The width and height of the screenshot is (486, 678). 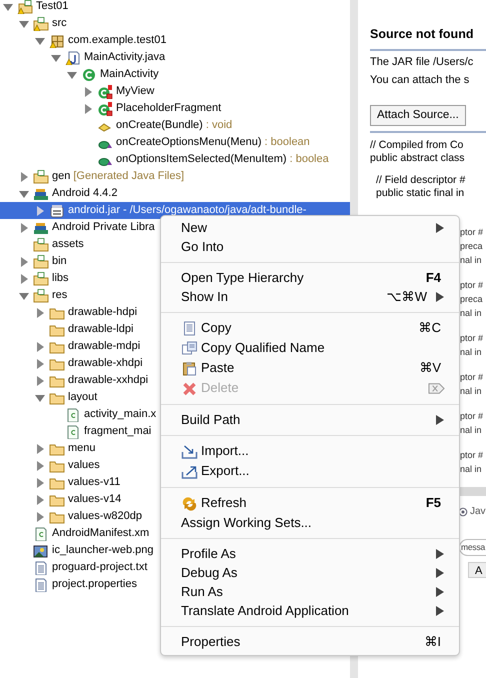 What do you see at coordinates (418, 158) in the screenshot?
I see `code-line: public abstract class` at bounding box center [418, 158].